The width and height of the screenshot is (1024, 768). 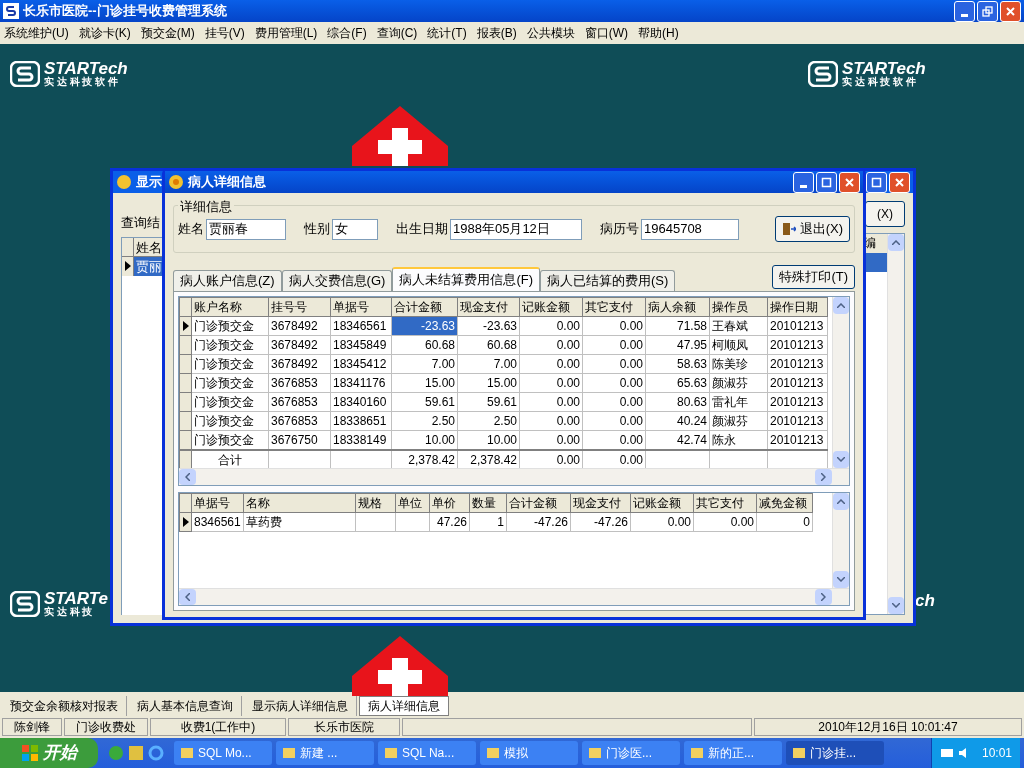 What do you see at coordinates (224, 33) in the screenshot?
I see `menu-item: 挂号(V)` at bounding box center [224, 33].